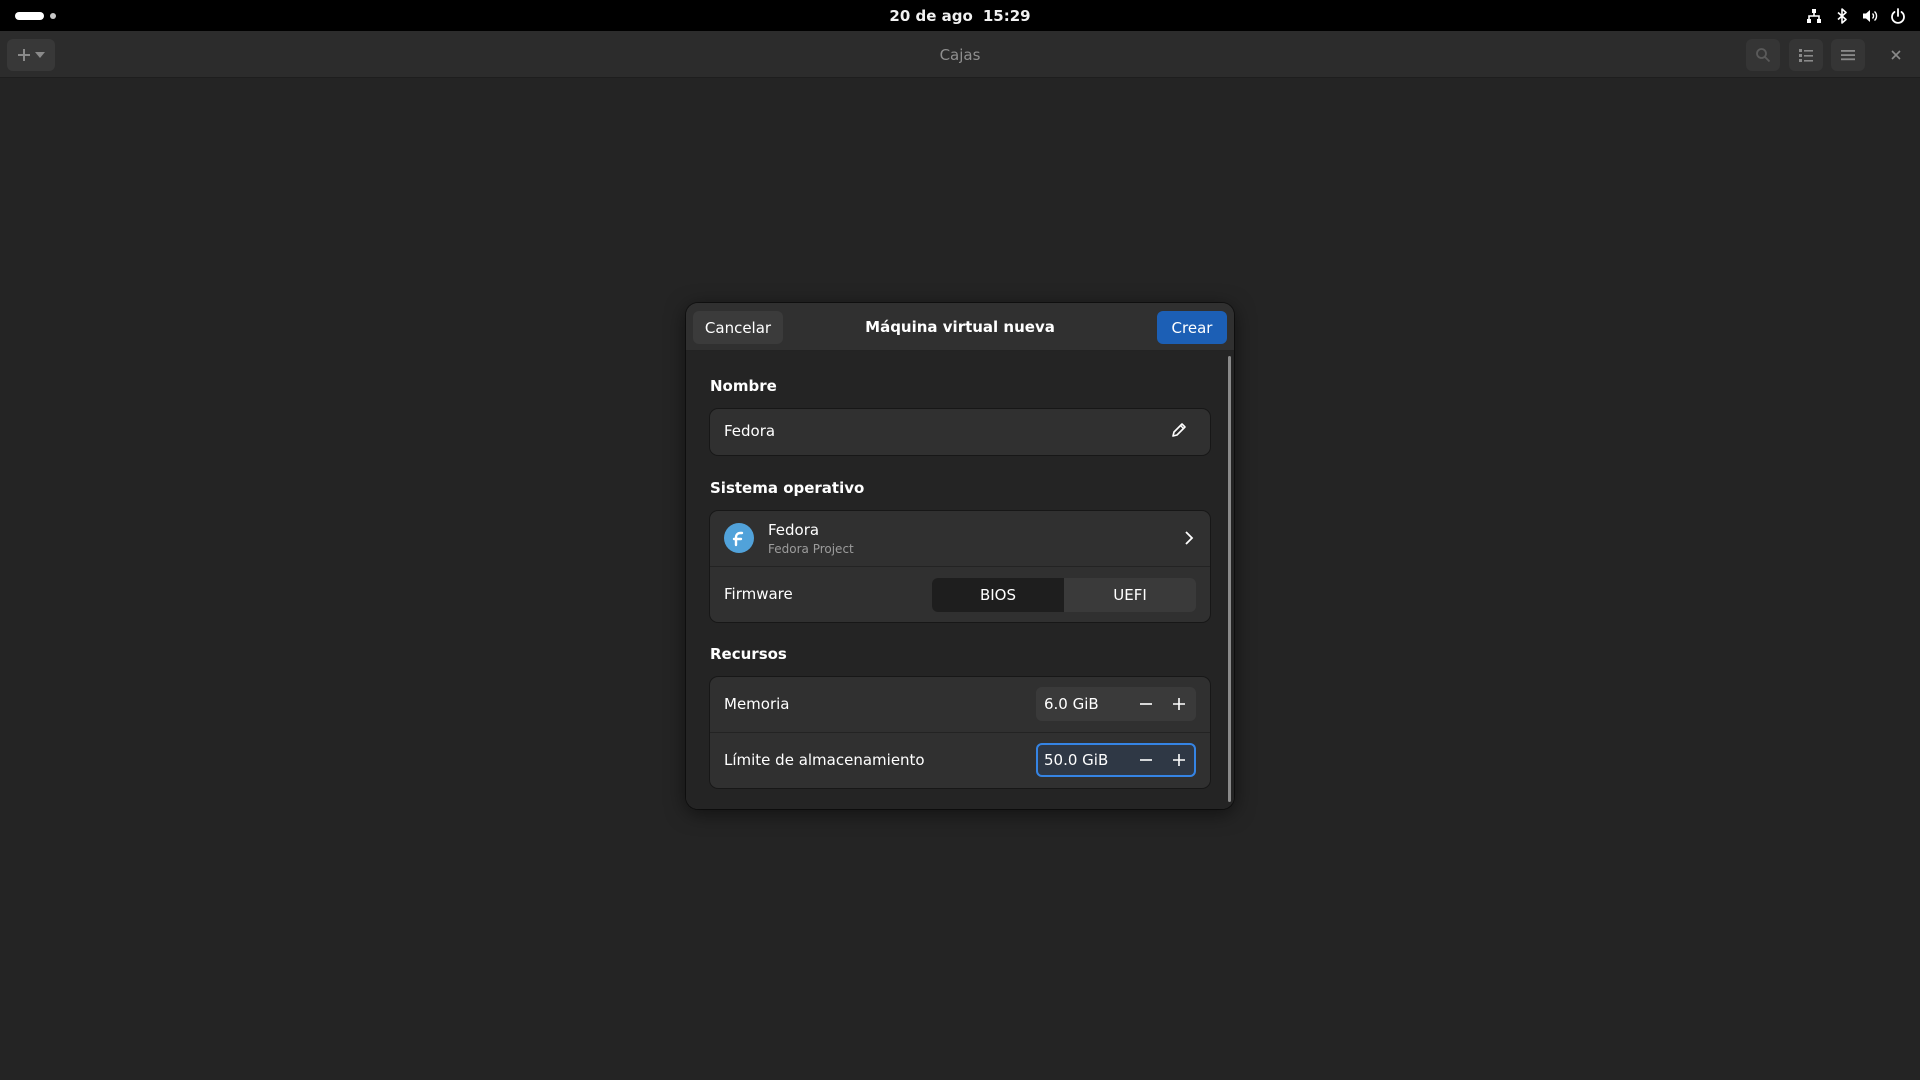  I want to click on cancel-button: Cancelar, so click(738, 327).